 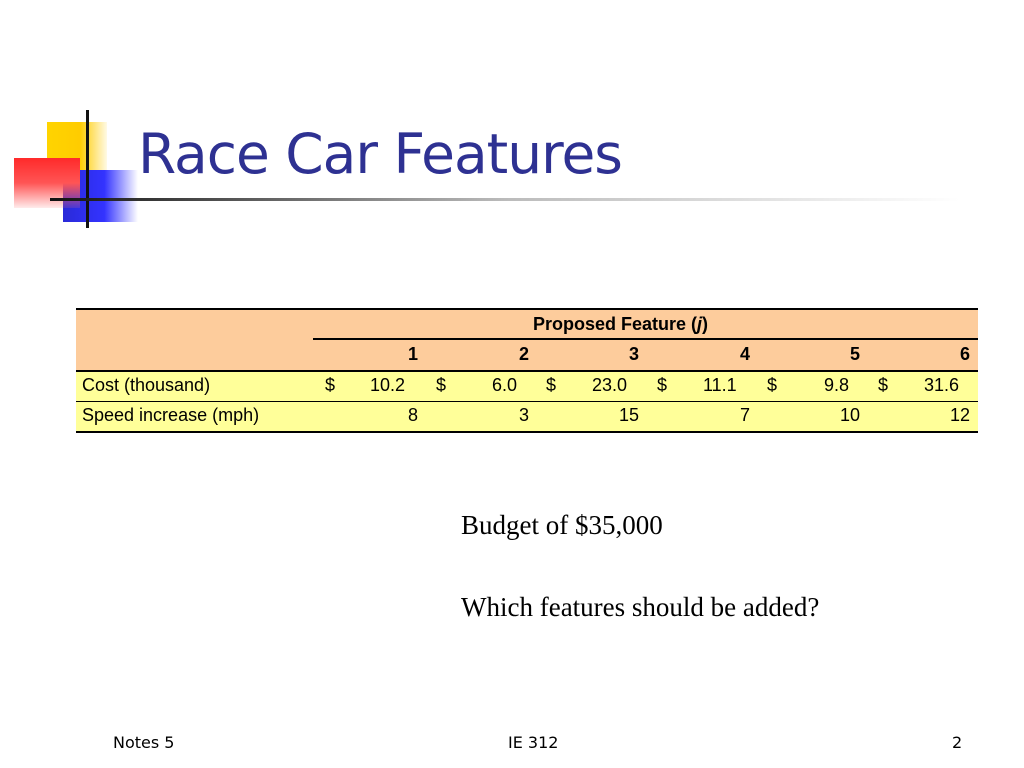 I want to click on cost-value: 11.1, so click(x=720, y=385).